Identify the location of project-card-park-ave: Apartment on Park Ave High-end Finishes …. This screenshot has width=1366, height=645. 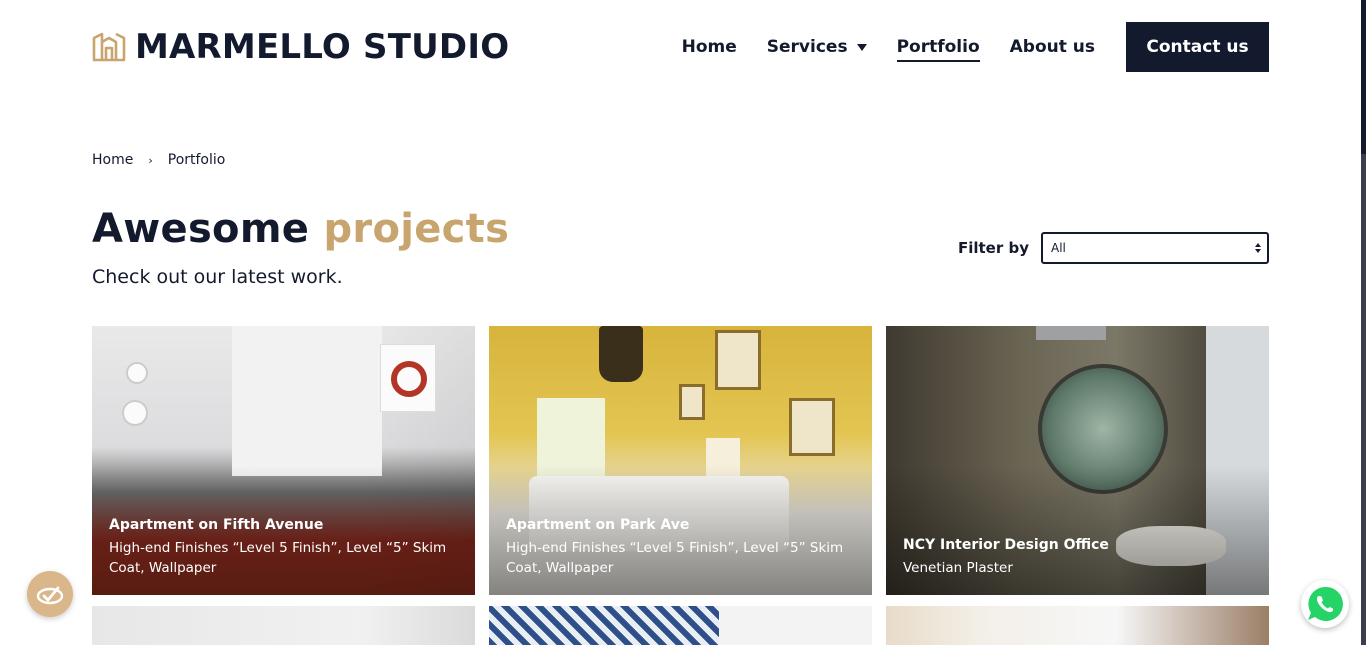
(680, 460).